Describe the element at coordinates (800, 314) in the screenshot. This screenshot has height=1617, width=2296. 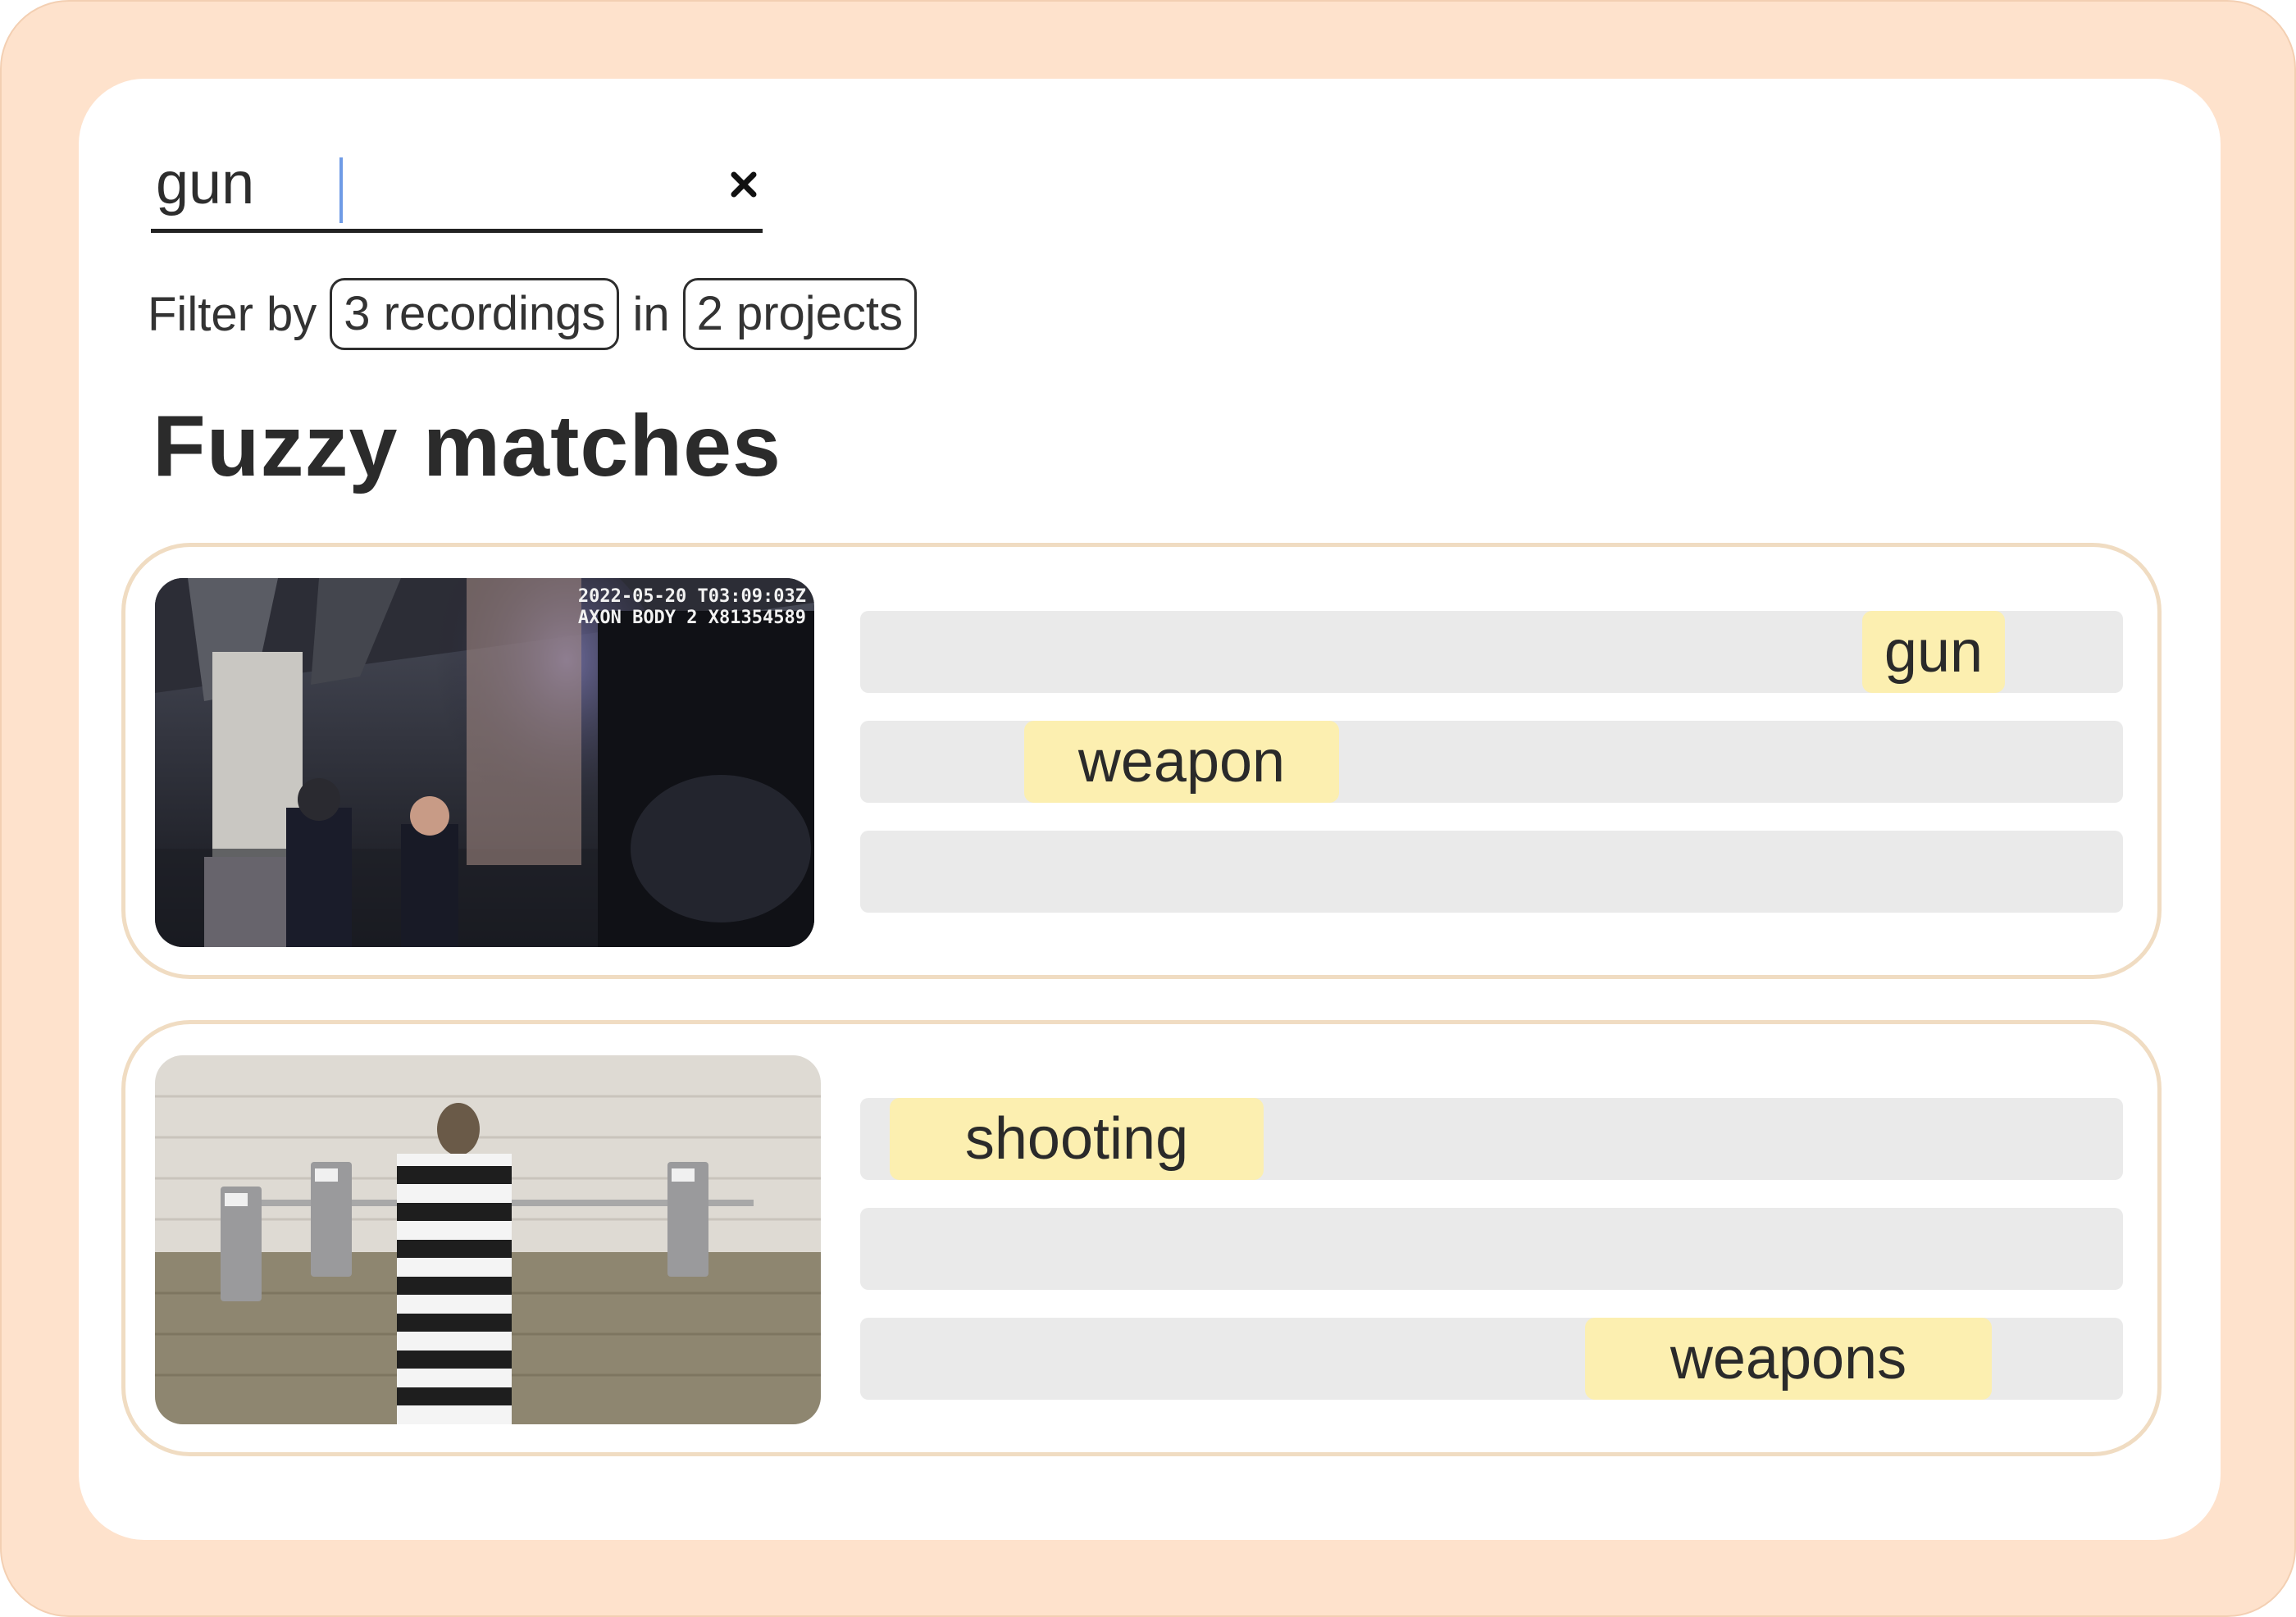
I see `projects-filter-chip: 2 projects` at that location.